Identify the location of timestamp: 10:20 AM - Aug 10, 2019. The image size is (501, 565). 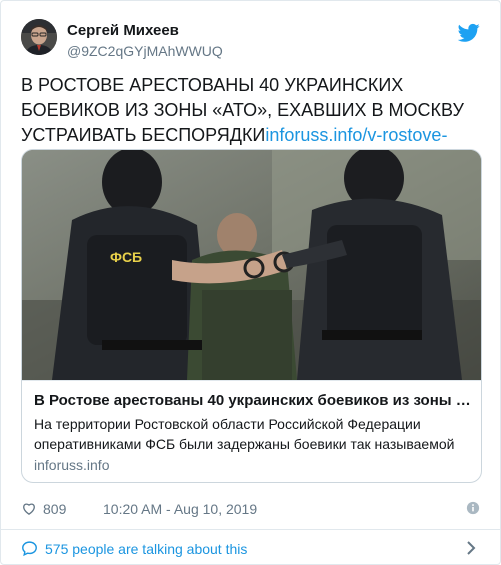
(180, 509).